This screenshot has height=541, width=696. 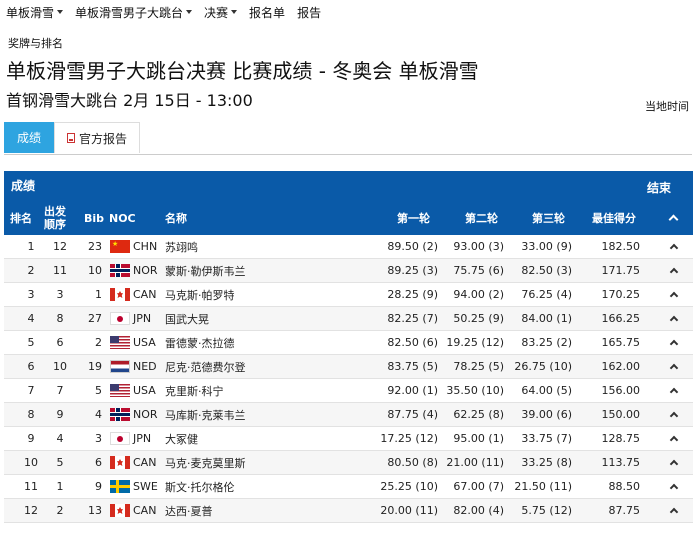 What do you see at coordinates (621, 438) in the screenshot?
I see `best-score: 128.75` at bounding box center [621, 438].